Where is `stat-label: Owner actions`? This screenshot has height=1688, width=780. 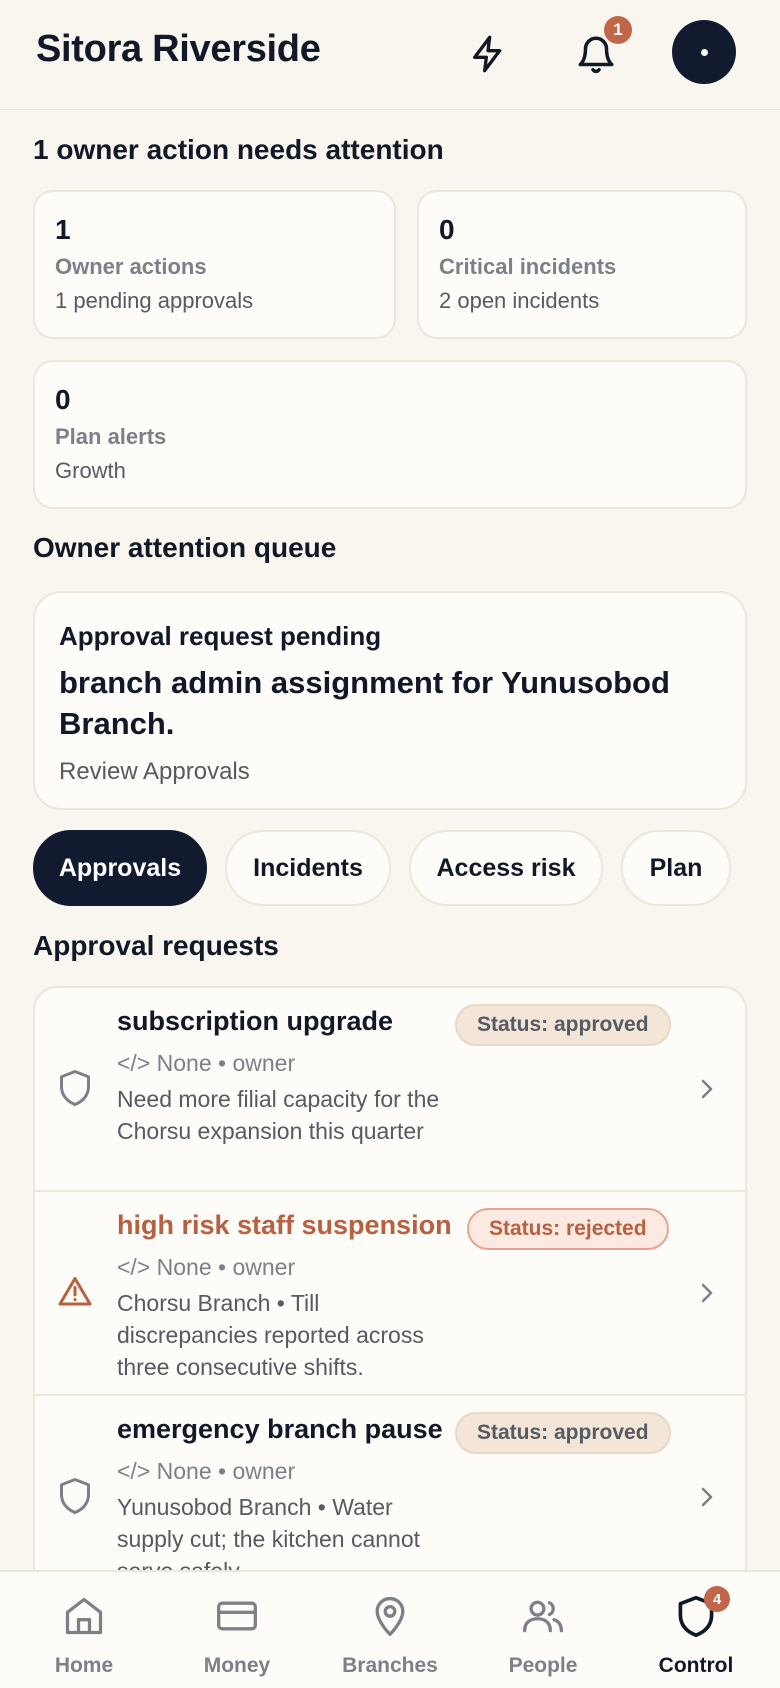
stat-label: Owner actions is located at coordinates (131, 266).